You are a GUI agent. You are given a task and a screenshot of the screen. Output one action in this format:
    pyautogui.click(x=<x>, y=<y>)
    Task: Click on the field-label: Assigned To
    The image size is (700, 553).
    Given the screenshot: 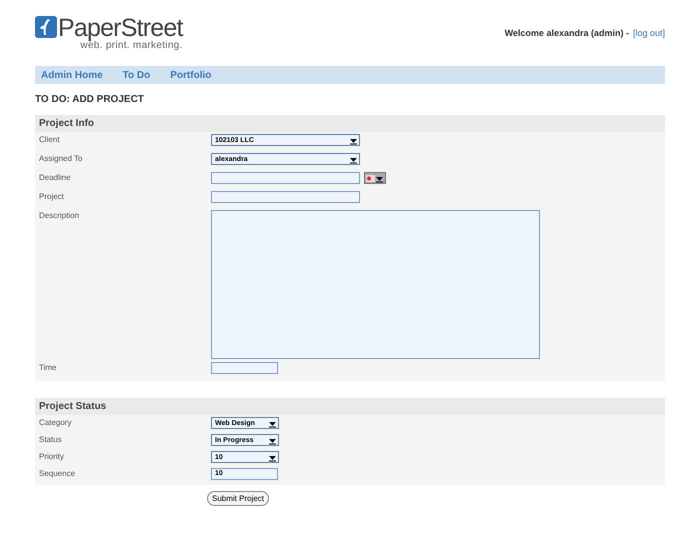 What is the action you would take?
    pyautogui.click(x=61, y=158)
    